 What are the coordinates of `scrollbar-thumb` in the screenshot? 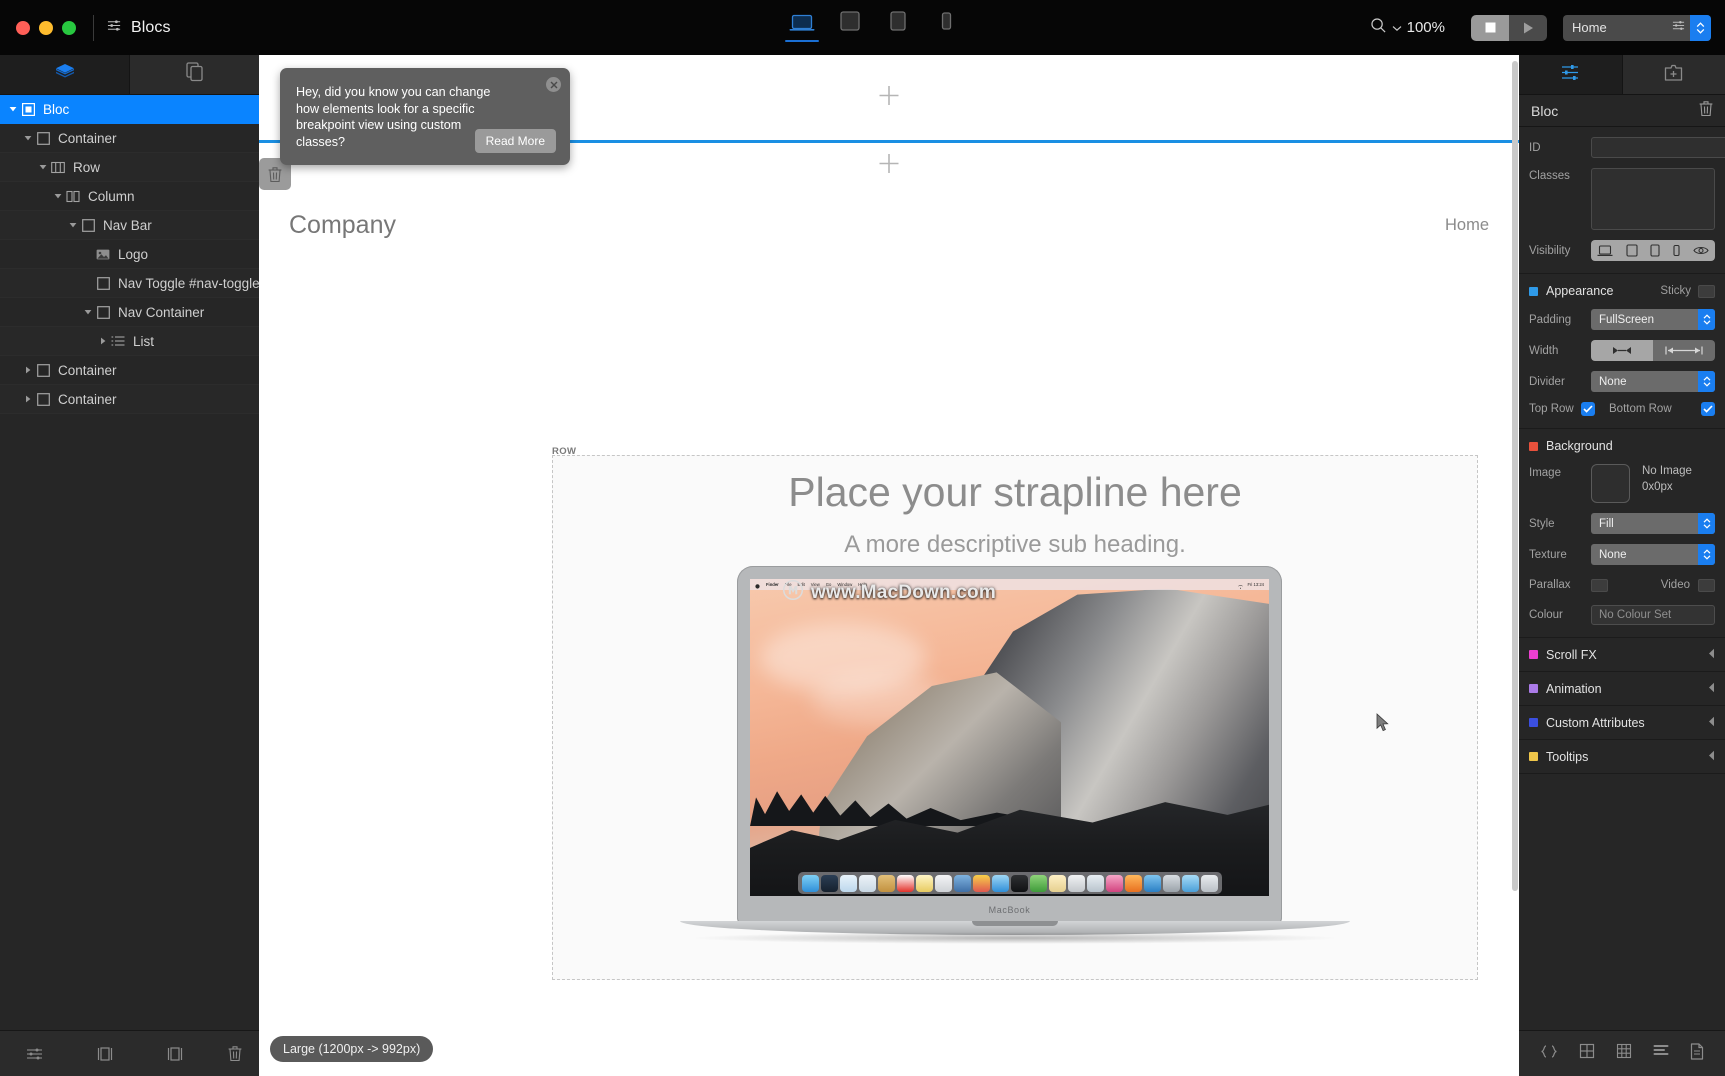 It's located at (1515, 476).